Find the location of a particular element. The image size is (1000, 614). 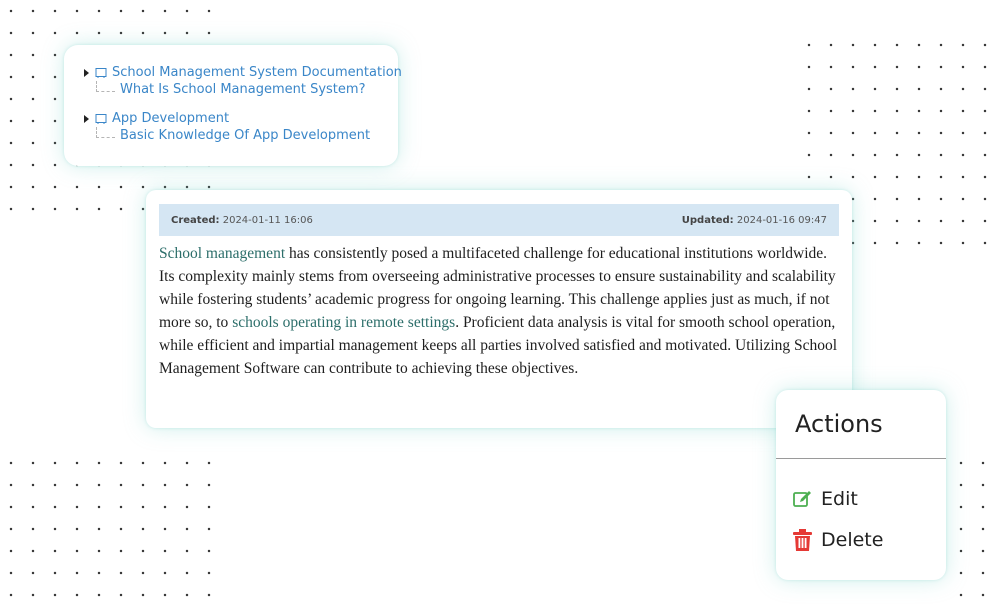

created-label: Created: is located at coordinates (195, 220).